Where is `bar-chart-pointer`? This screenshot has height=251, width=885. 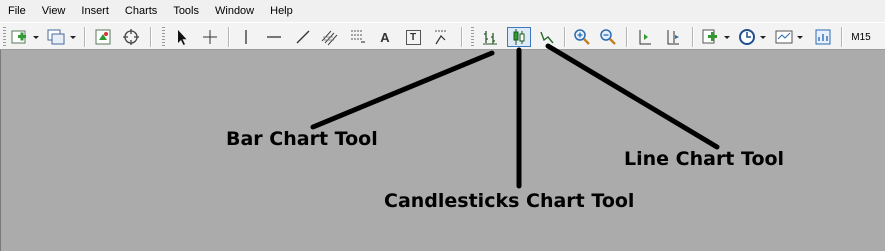
bar-chart-pointer is located at coordinates (402, 90).